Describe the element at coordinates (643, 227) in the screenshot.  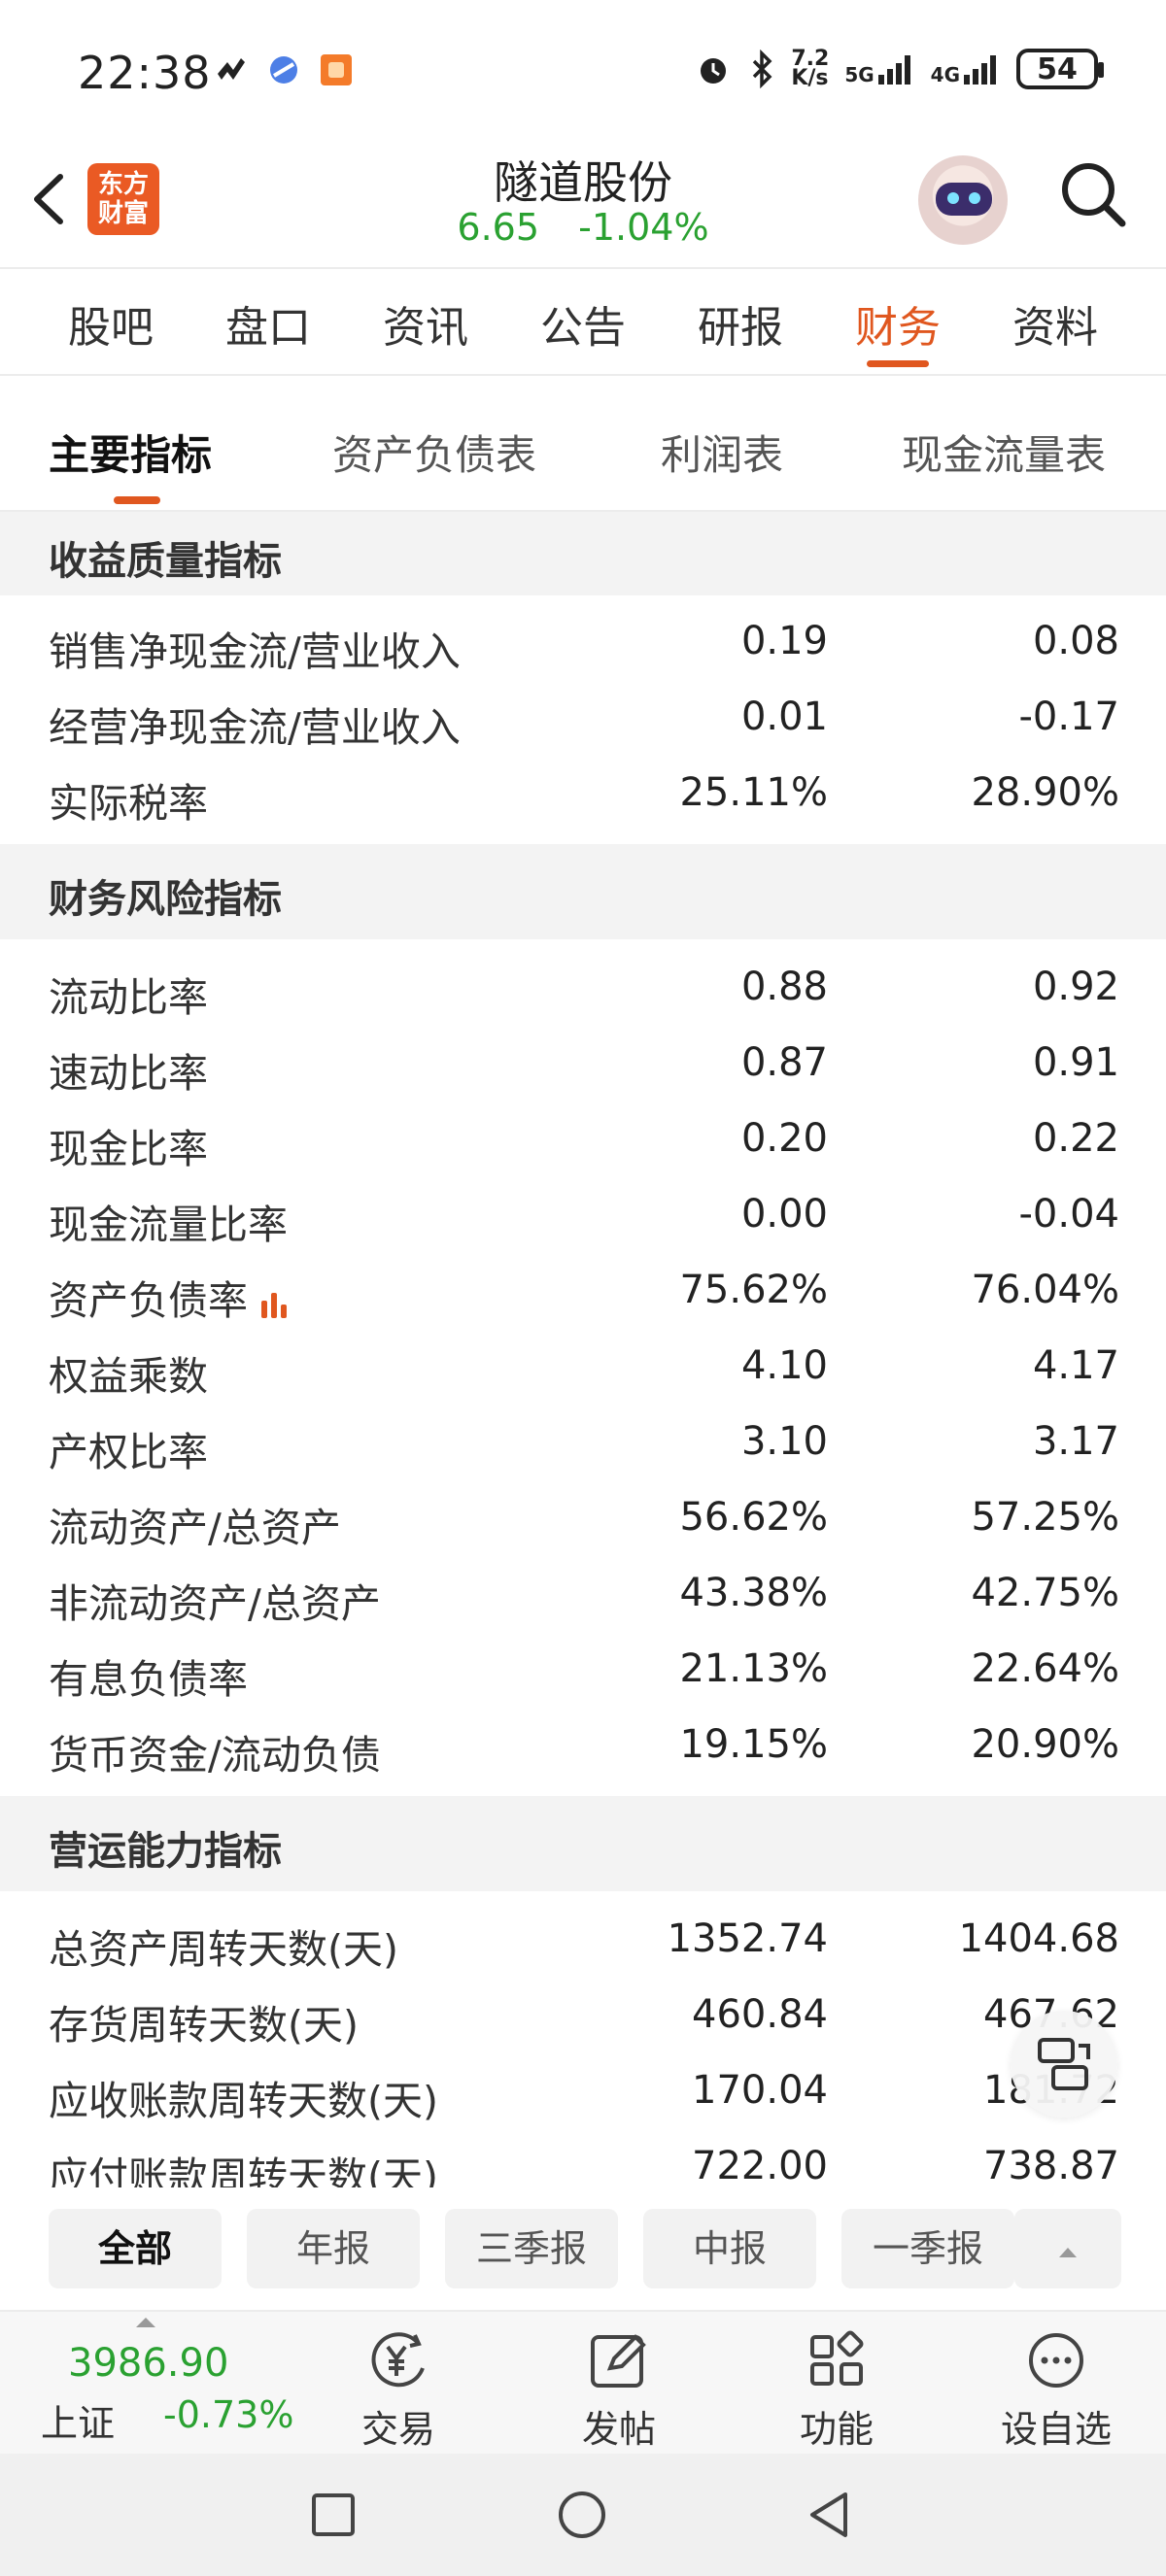
I see `stock-change-pct: -1.04%` at that location.